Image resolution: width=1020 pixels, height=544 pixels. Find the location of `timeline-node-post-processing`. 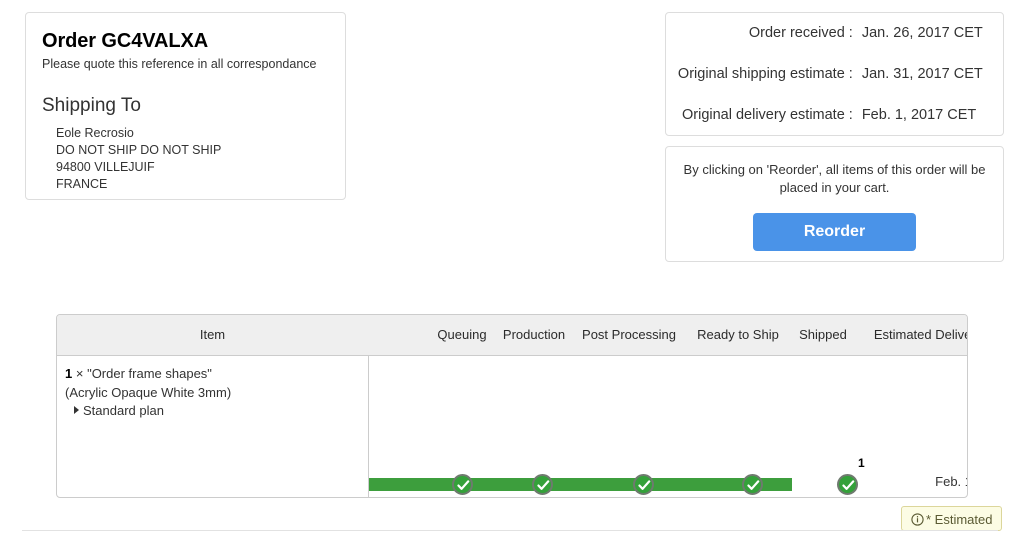

timeline-node-post-processing is located at coordinates (643, 484).